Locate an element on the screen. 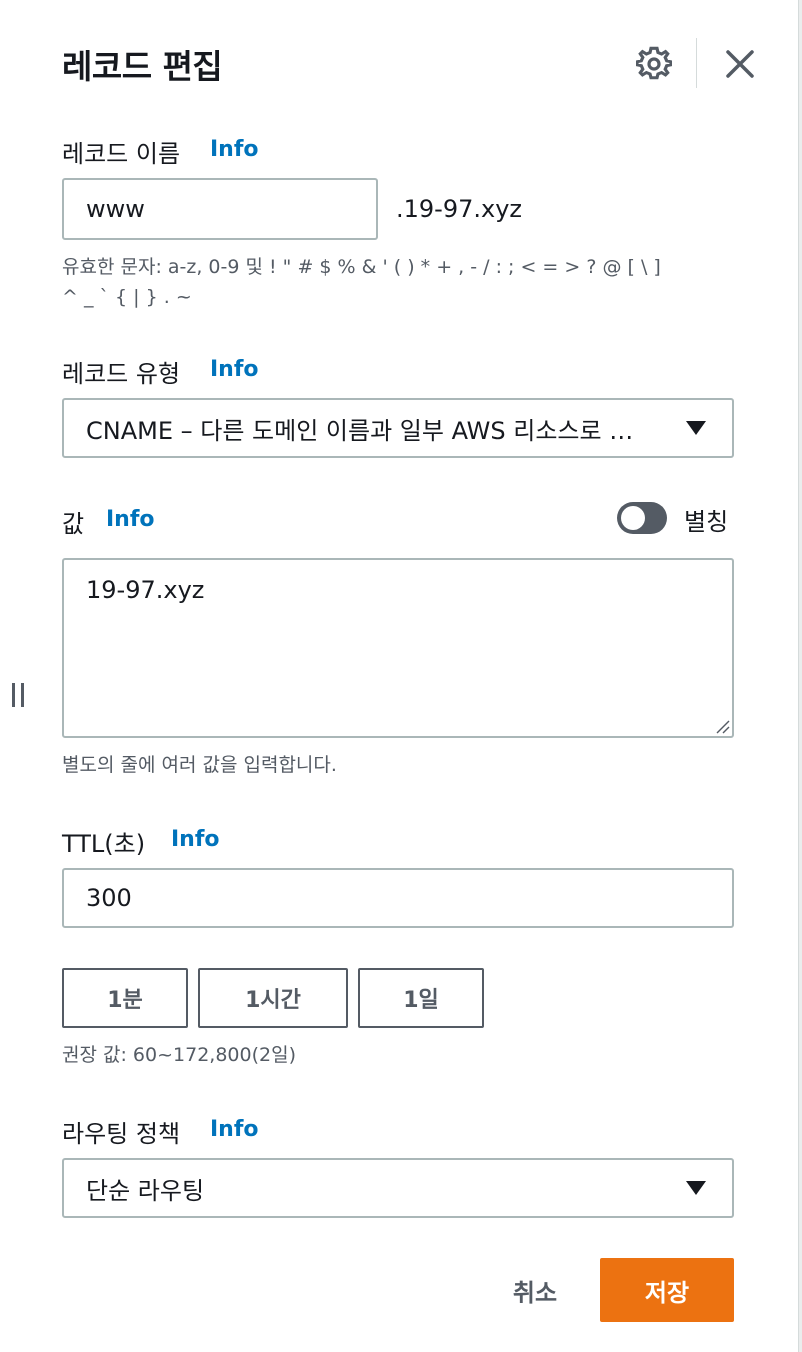 The height and width of the screenshot is (1352, 802). record-name-hint-line2: ^ _ ` { | } . ~ is located at coordinates (127, 297).